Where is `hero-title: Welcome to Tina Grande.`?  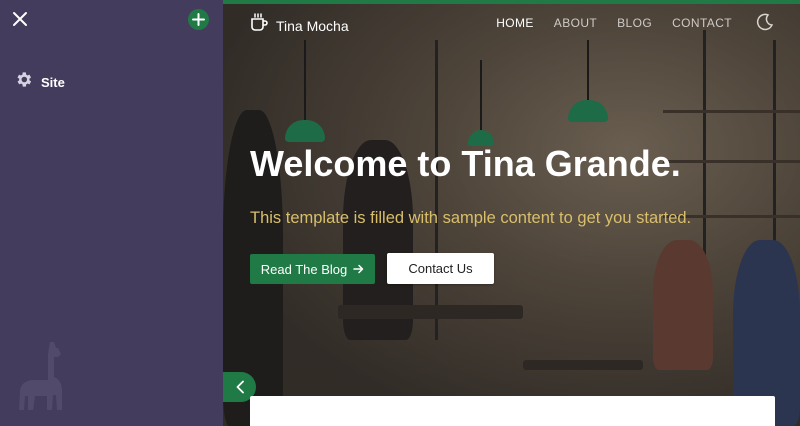 hero-title: Welcome to Tina Grande. is located at coordinates (465, 163).